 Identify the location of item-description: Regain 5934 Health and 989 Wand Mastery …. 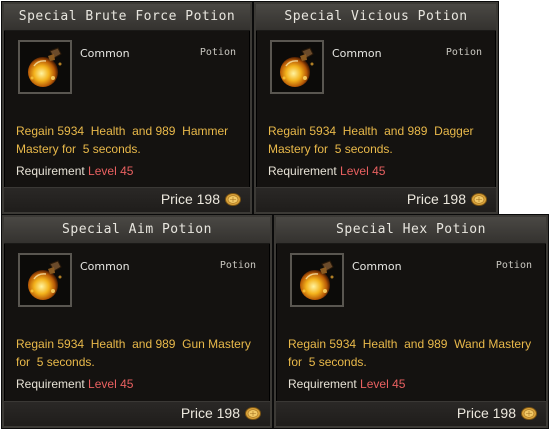
(412, 353).